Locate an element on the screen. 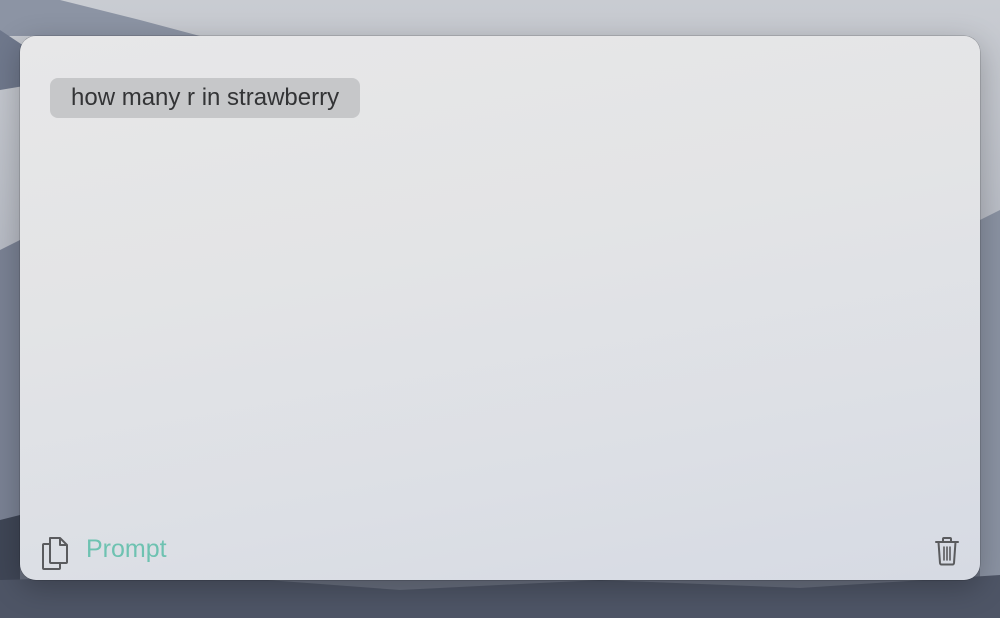 The width and height of the screenshot is (1000, 618). panel-footer: Prompt is located at coordinates (500, 550).